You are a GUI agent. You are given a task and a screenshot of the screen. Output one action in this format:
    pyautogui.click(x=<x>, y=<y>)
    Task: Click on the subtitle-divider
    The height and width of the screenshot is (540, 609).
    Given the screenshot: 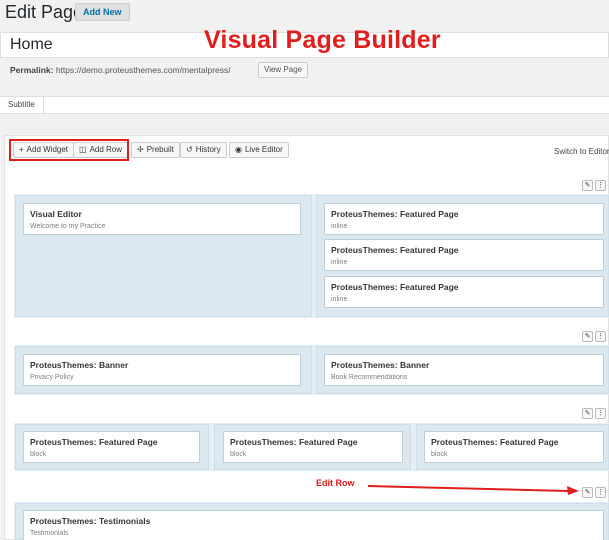 What is the action you would take?
    pyautogui.click(x=43, y=105)
    